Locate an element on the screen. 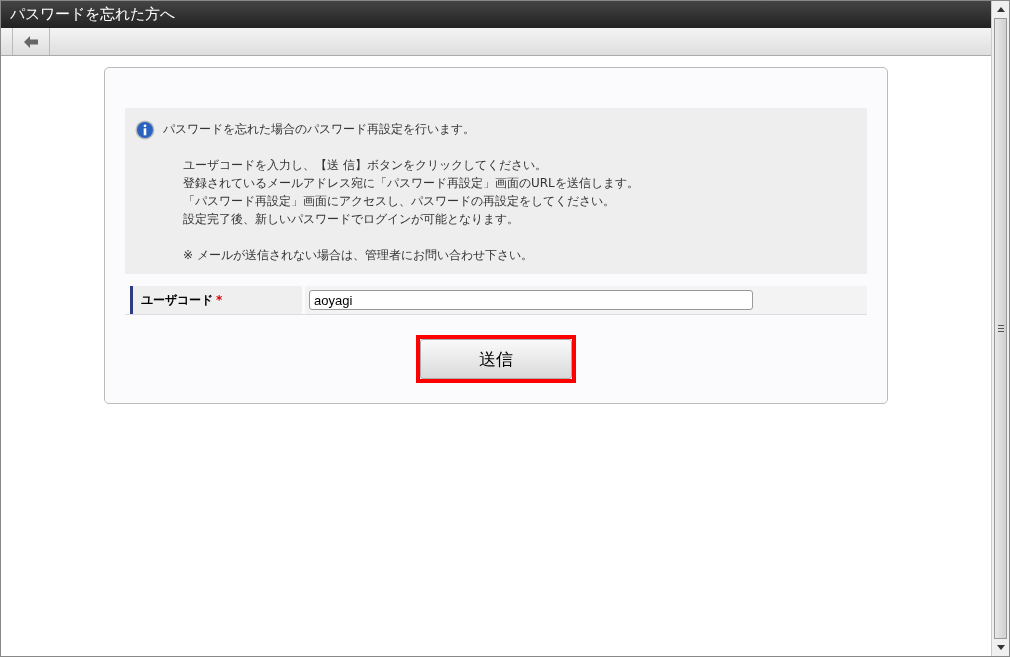  field-label: ユーザコード is located at coordinates (177, 300).